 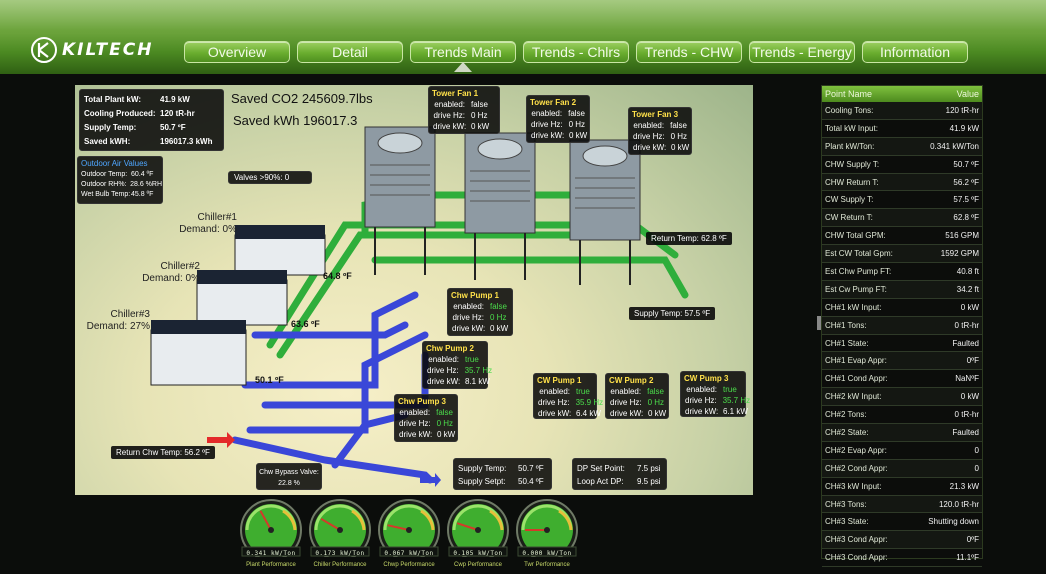 I want to click on point-value-cell: 62.8 ºF, so click(x=966, y=218).